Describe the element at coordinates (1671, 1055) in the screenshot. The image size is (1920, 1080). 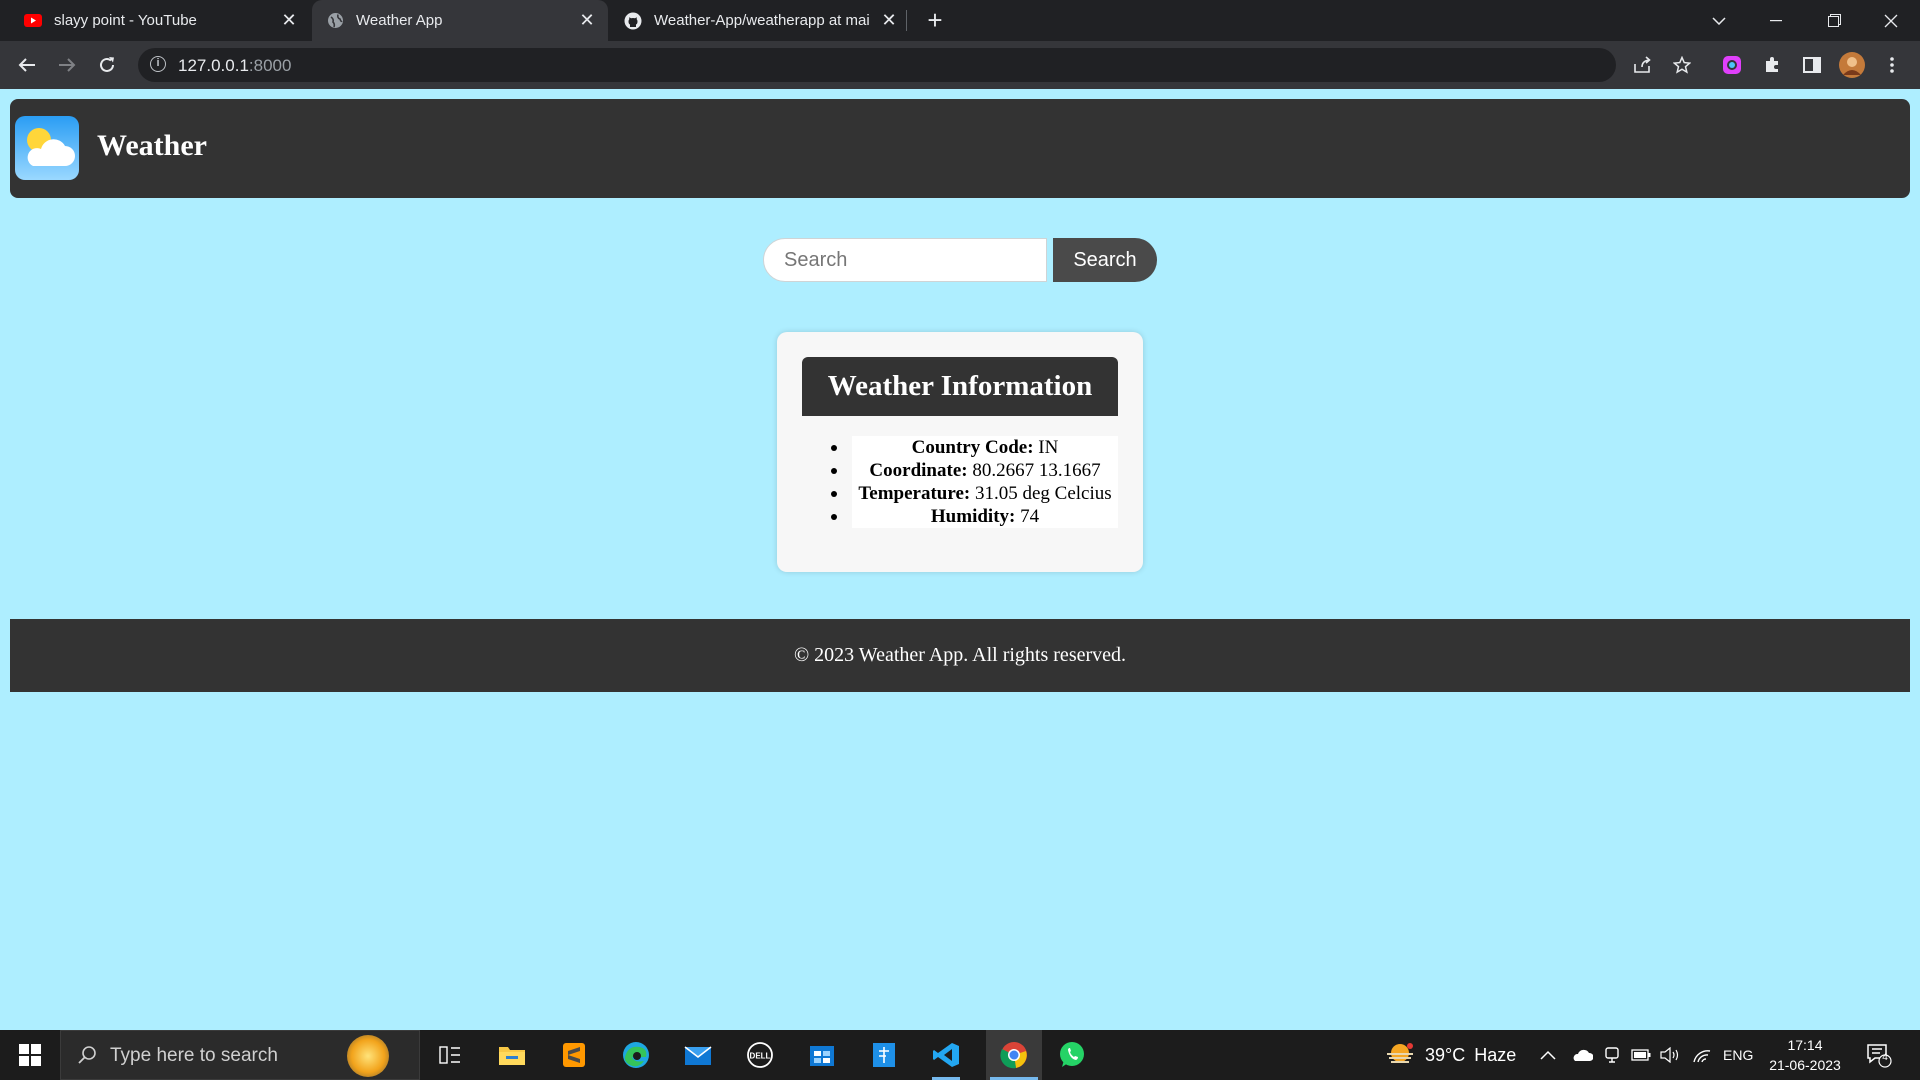
I see `volume-icon` at that location.